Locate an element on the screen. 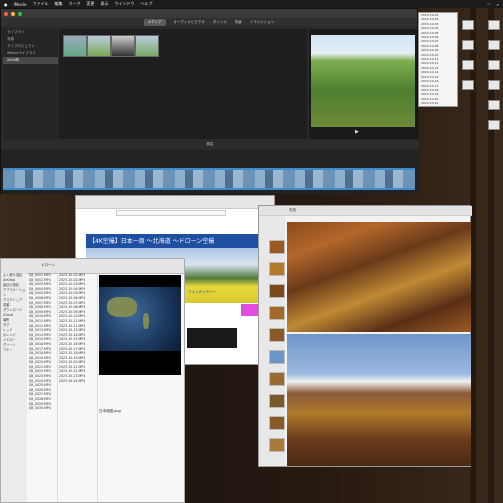  menu-item: ファイル is located at coordinates (40, 4).